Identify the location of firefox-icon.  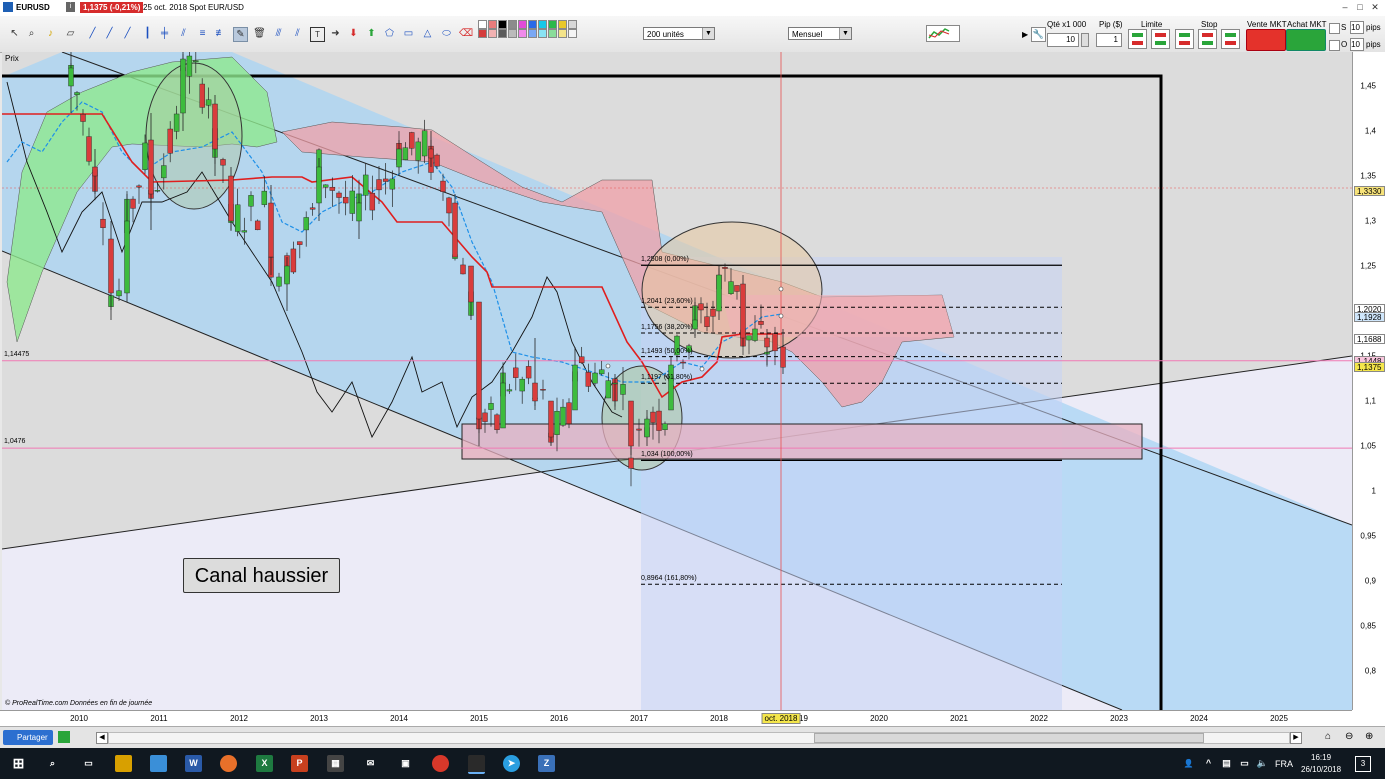
(228, 763).